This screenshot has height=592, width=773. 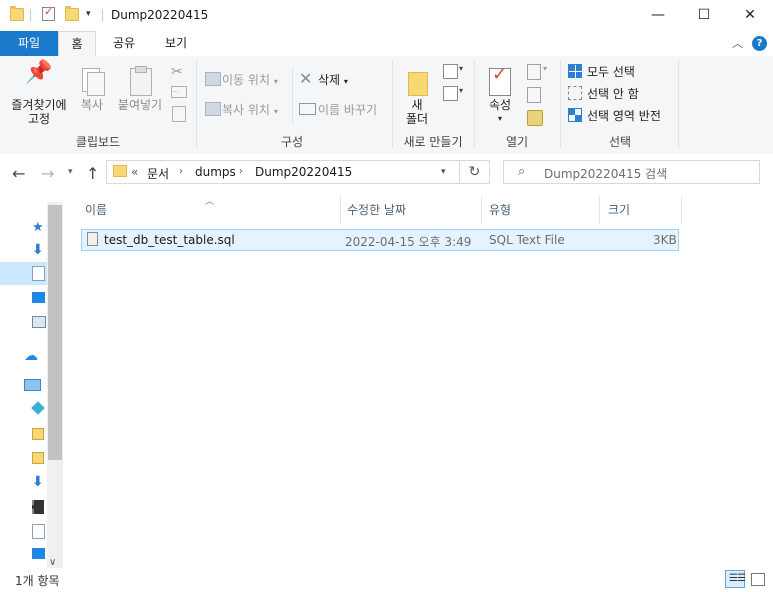 What do you see at coordinates (613, 93) in the screenshot?
I see `select-none-button: 선택 안 함` at bounding box center [613, 93].